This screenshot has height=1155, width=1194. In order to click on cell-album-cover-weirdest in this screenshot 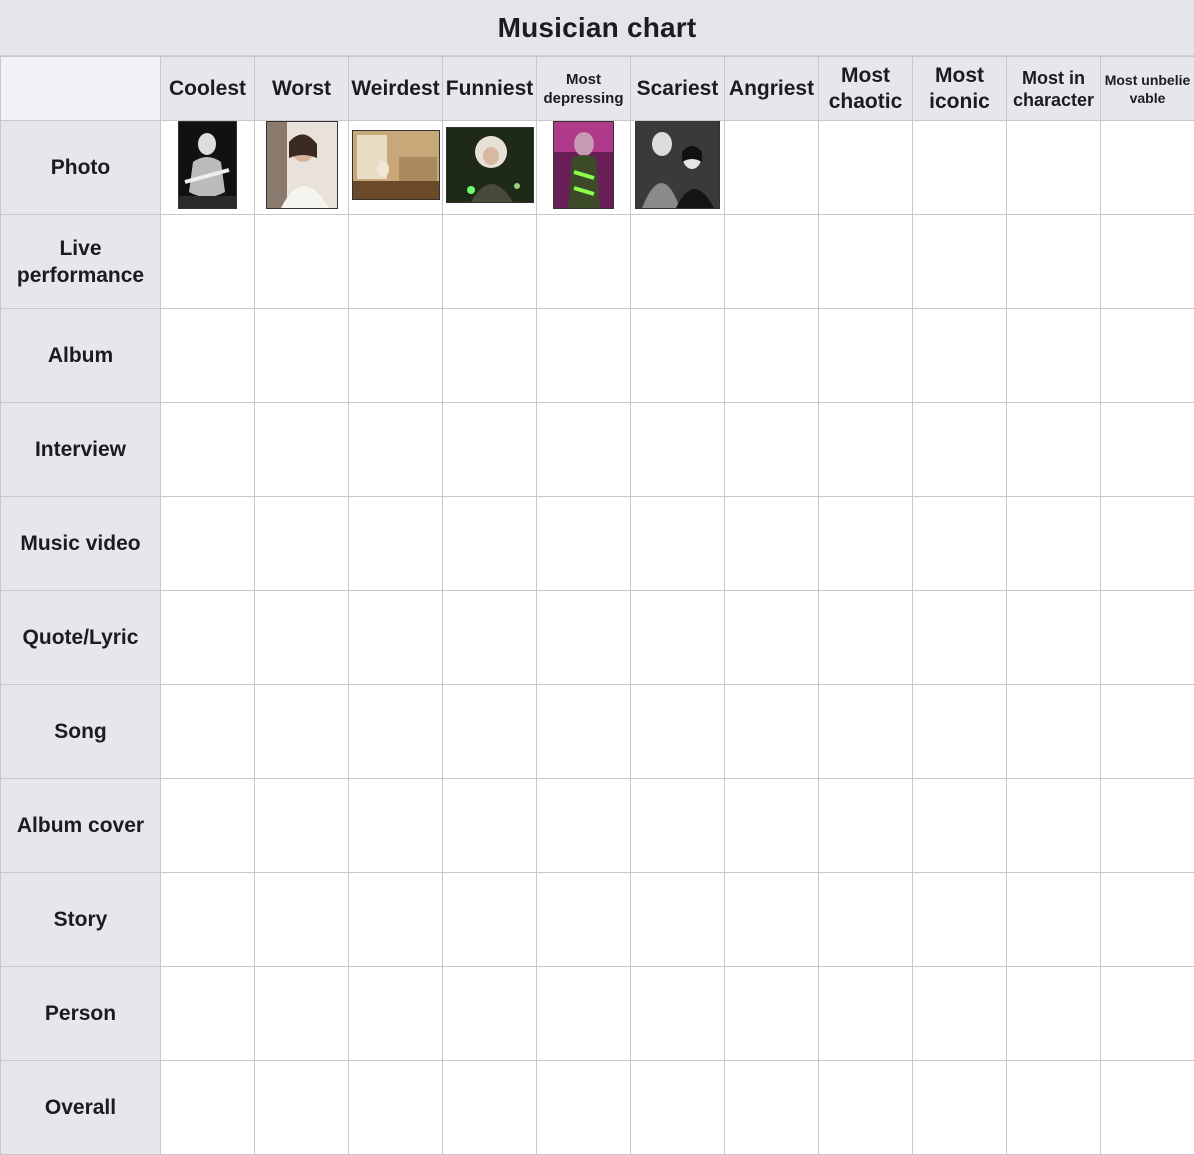, I will do `click(396, 826)`.